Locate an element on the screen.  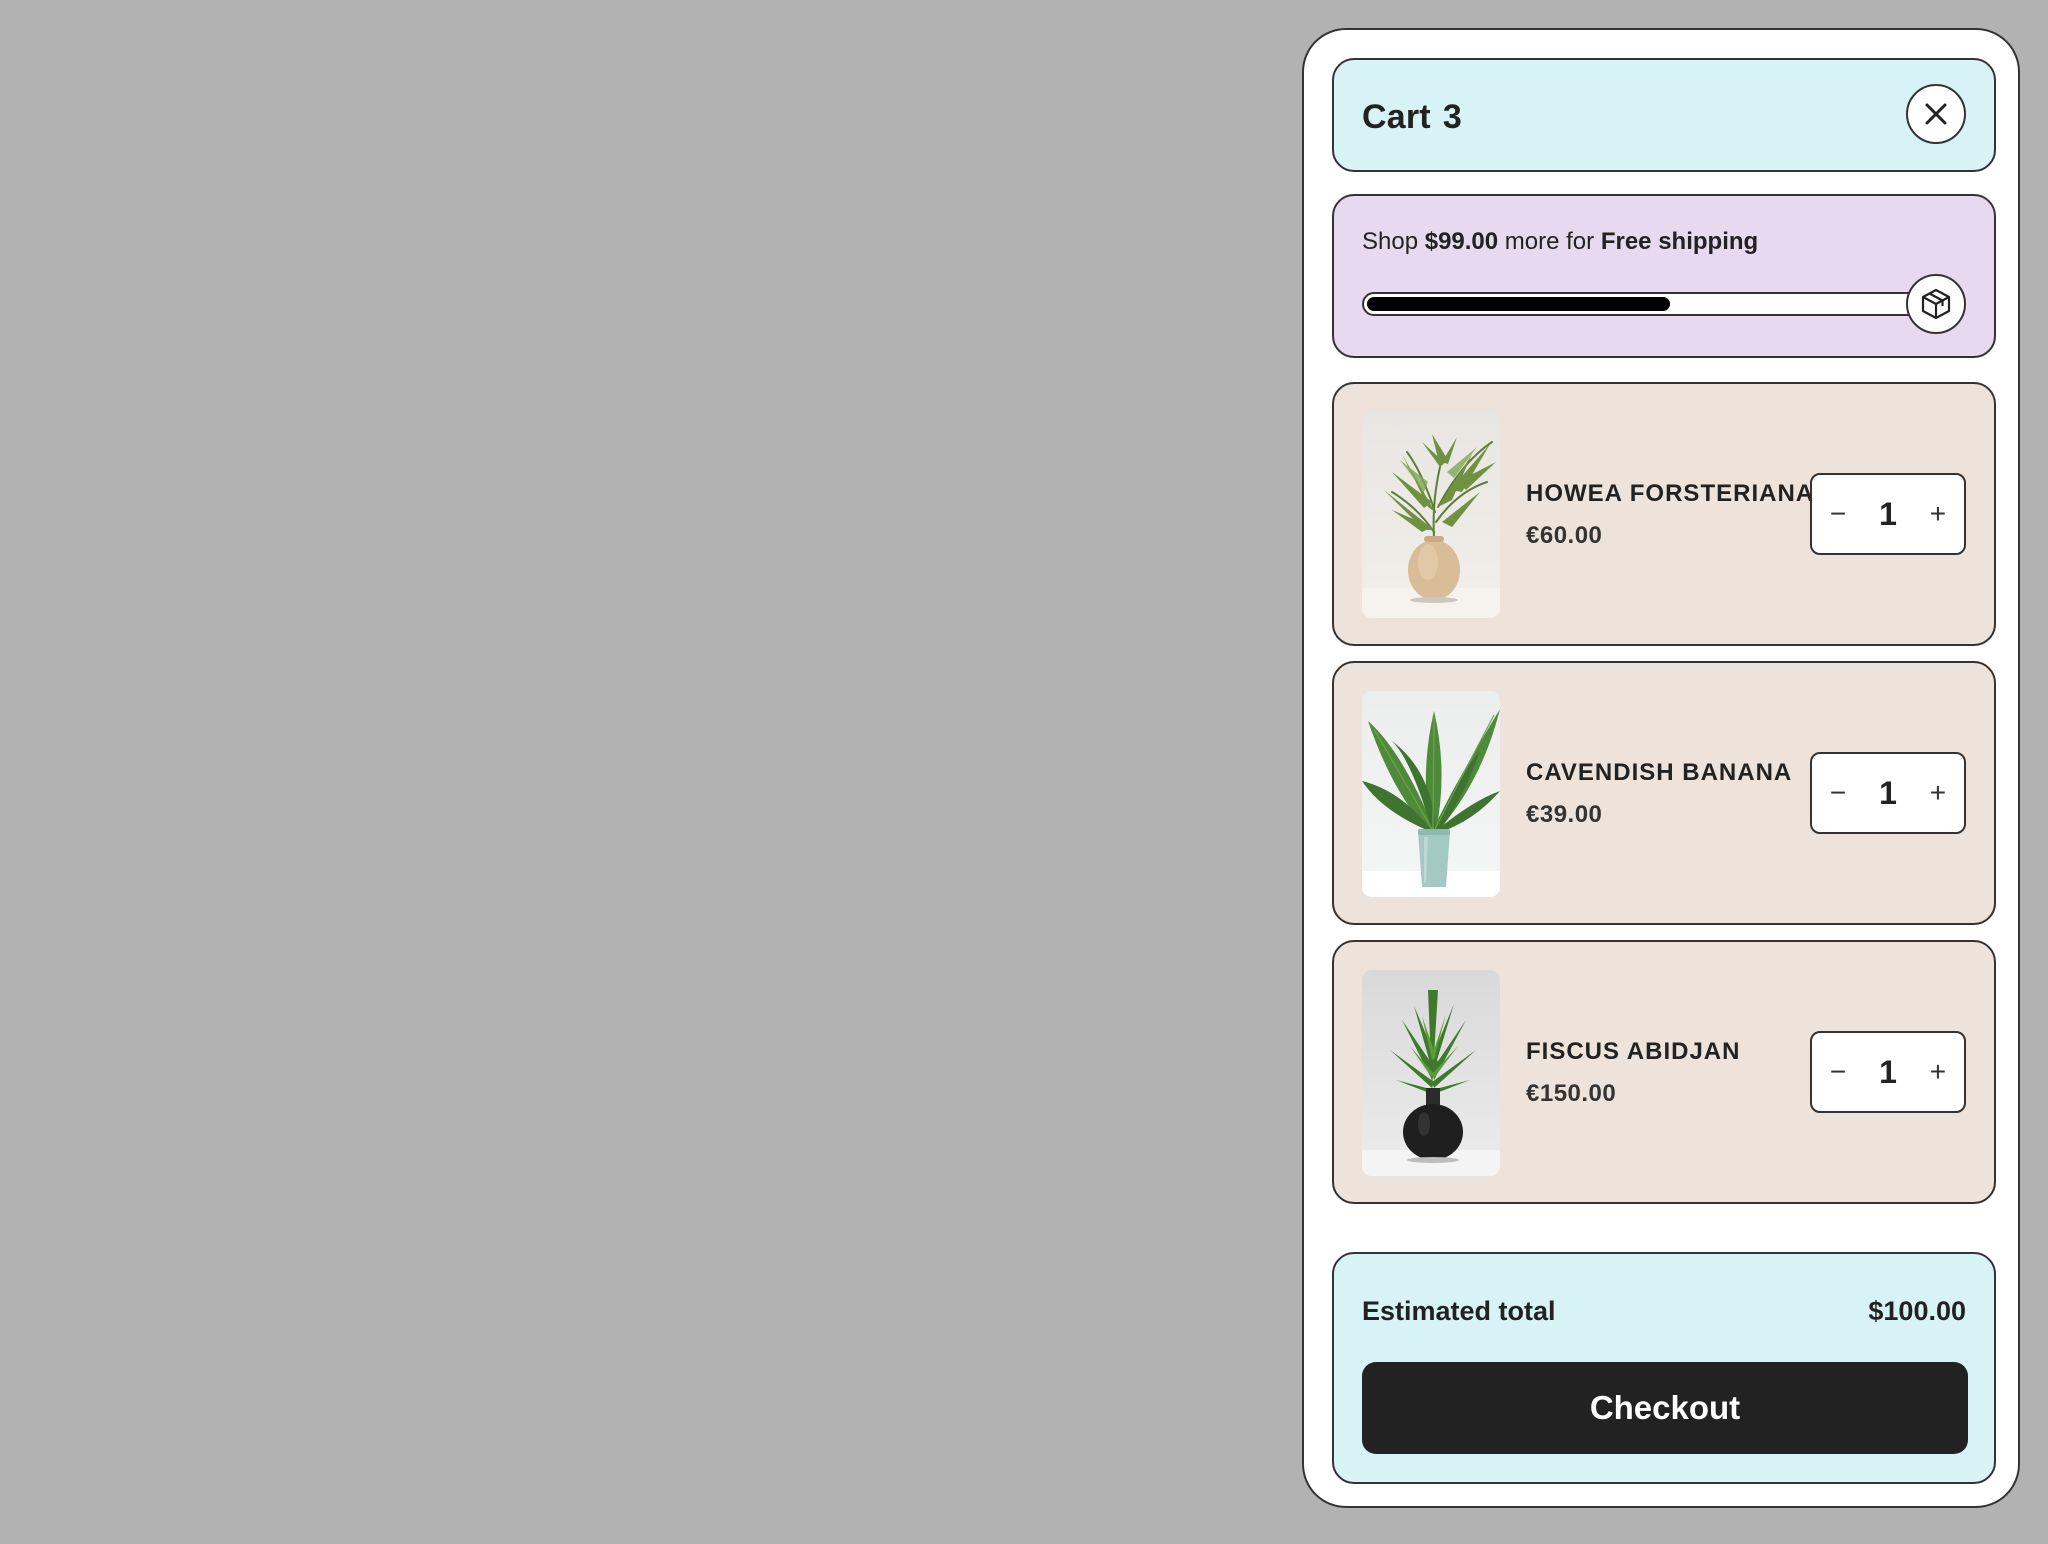
item-price: €39.00 is located at coordinates (1564, 814).